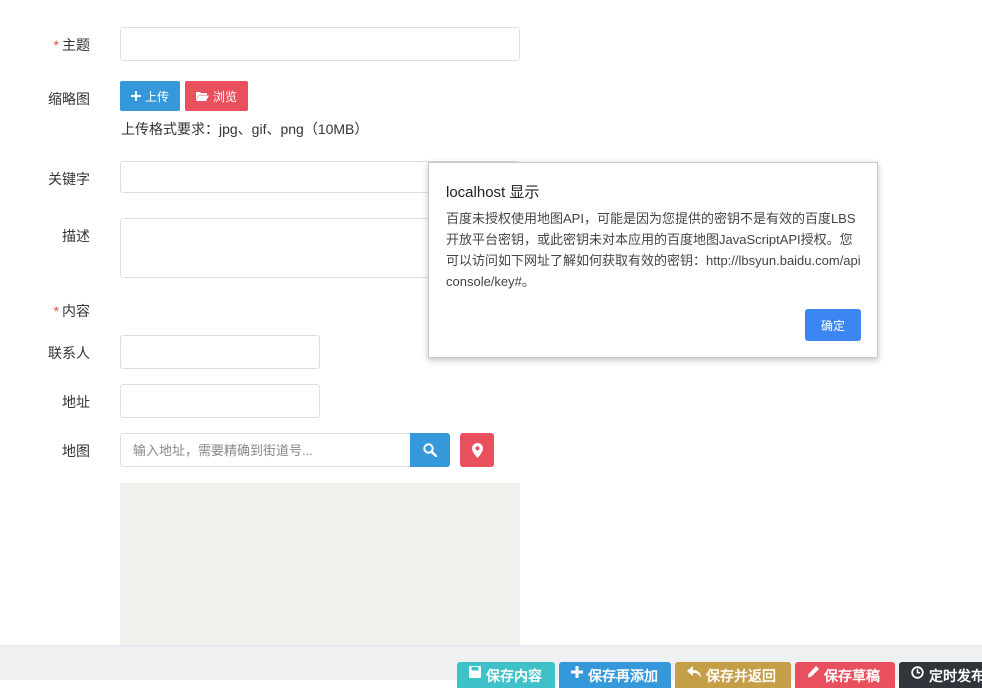  What do you see at coordinates (940, 675) in the screenshot?
I see `scheduled-publish-button: 定时发布` at bounding box center [940, 675].